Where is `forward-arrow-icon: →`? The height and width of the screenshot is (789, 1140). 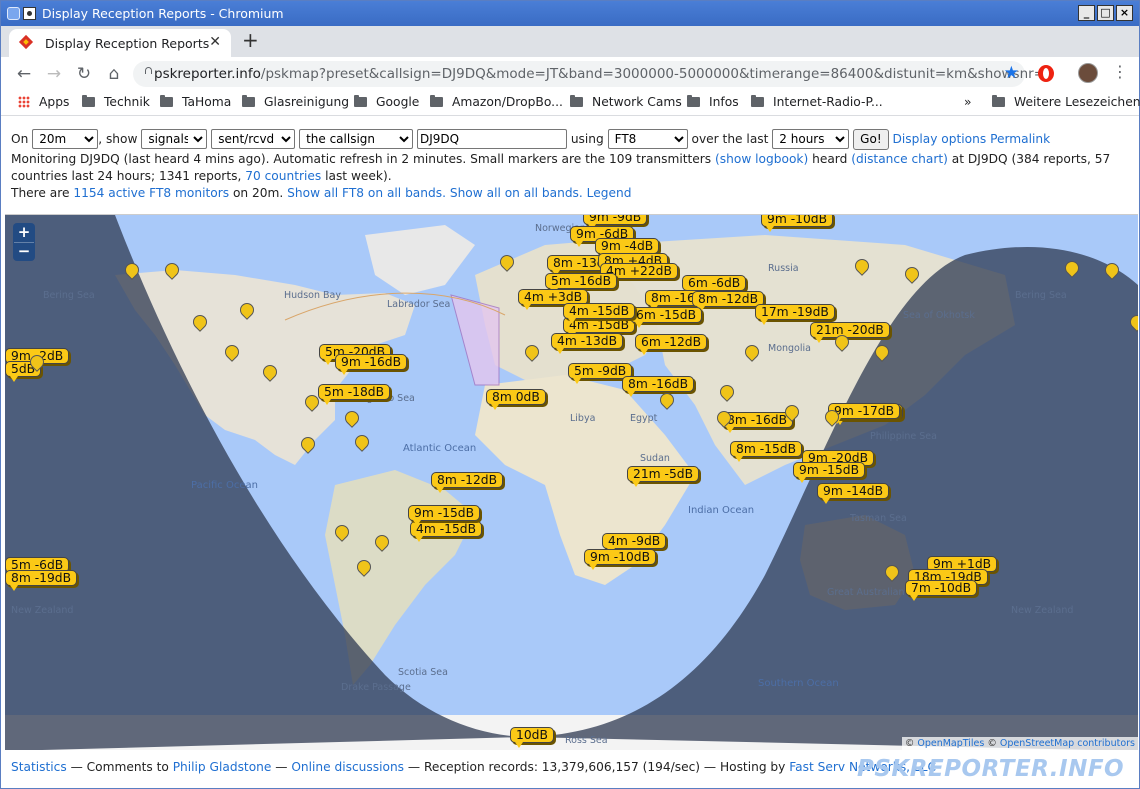 forward-arrow-icon: → is located at coordinates (54, 74).